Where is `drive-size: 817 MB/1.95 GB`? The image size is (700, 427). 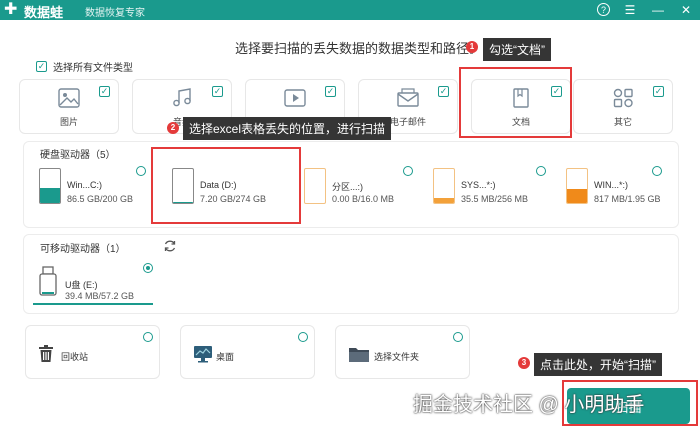 drive-size: 817 MB/1.95 GB is located at coordinates (627, 199).